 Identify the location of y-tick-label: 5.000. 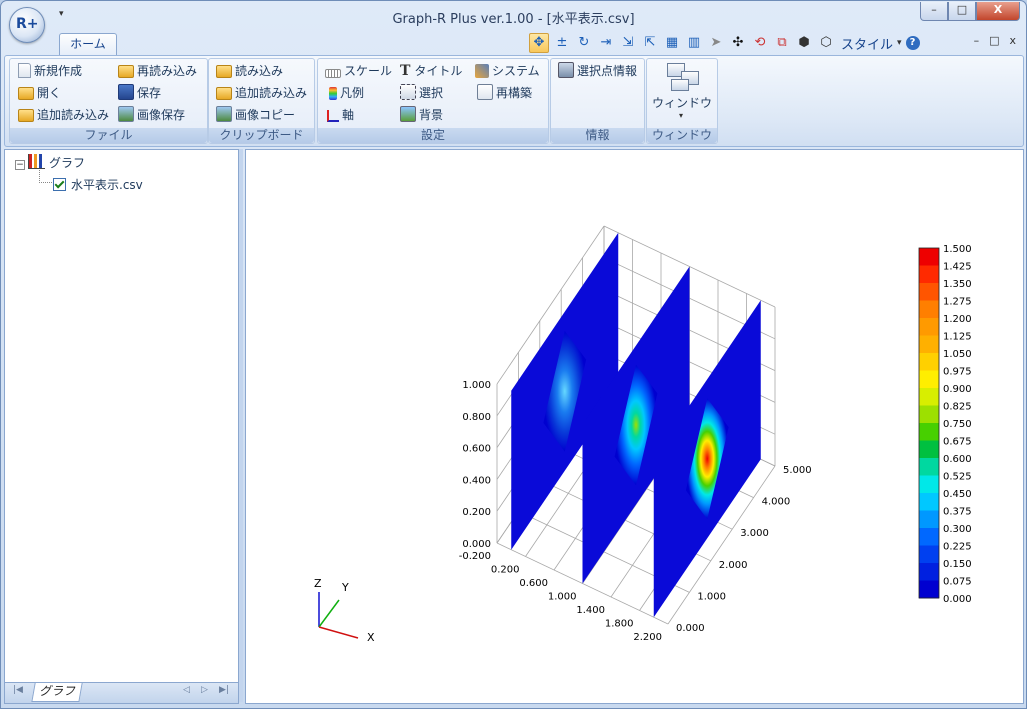
(797, 470).